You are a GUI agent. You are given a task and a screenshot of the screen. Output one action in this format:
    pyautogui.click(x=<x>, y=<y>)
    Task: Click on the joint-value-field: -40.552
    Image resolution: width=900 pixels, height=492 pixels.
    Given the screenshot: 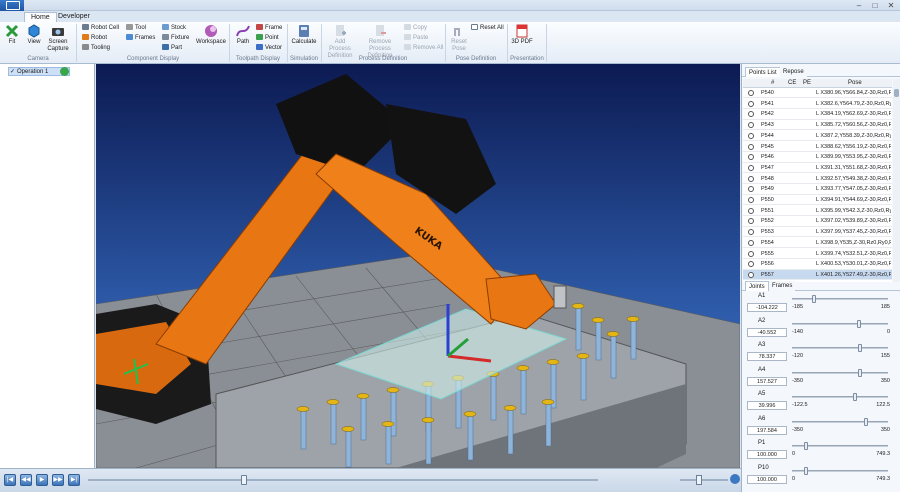 What is the action you would take?
    pyautogui.click(x=767, y=332)
    